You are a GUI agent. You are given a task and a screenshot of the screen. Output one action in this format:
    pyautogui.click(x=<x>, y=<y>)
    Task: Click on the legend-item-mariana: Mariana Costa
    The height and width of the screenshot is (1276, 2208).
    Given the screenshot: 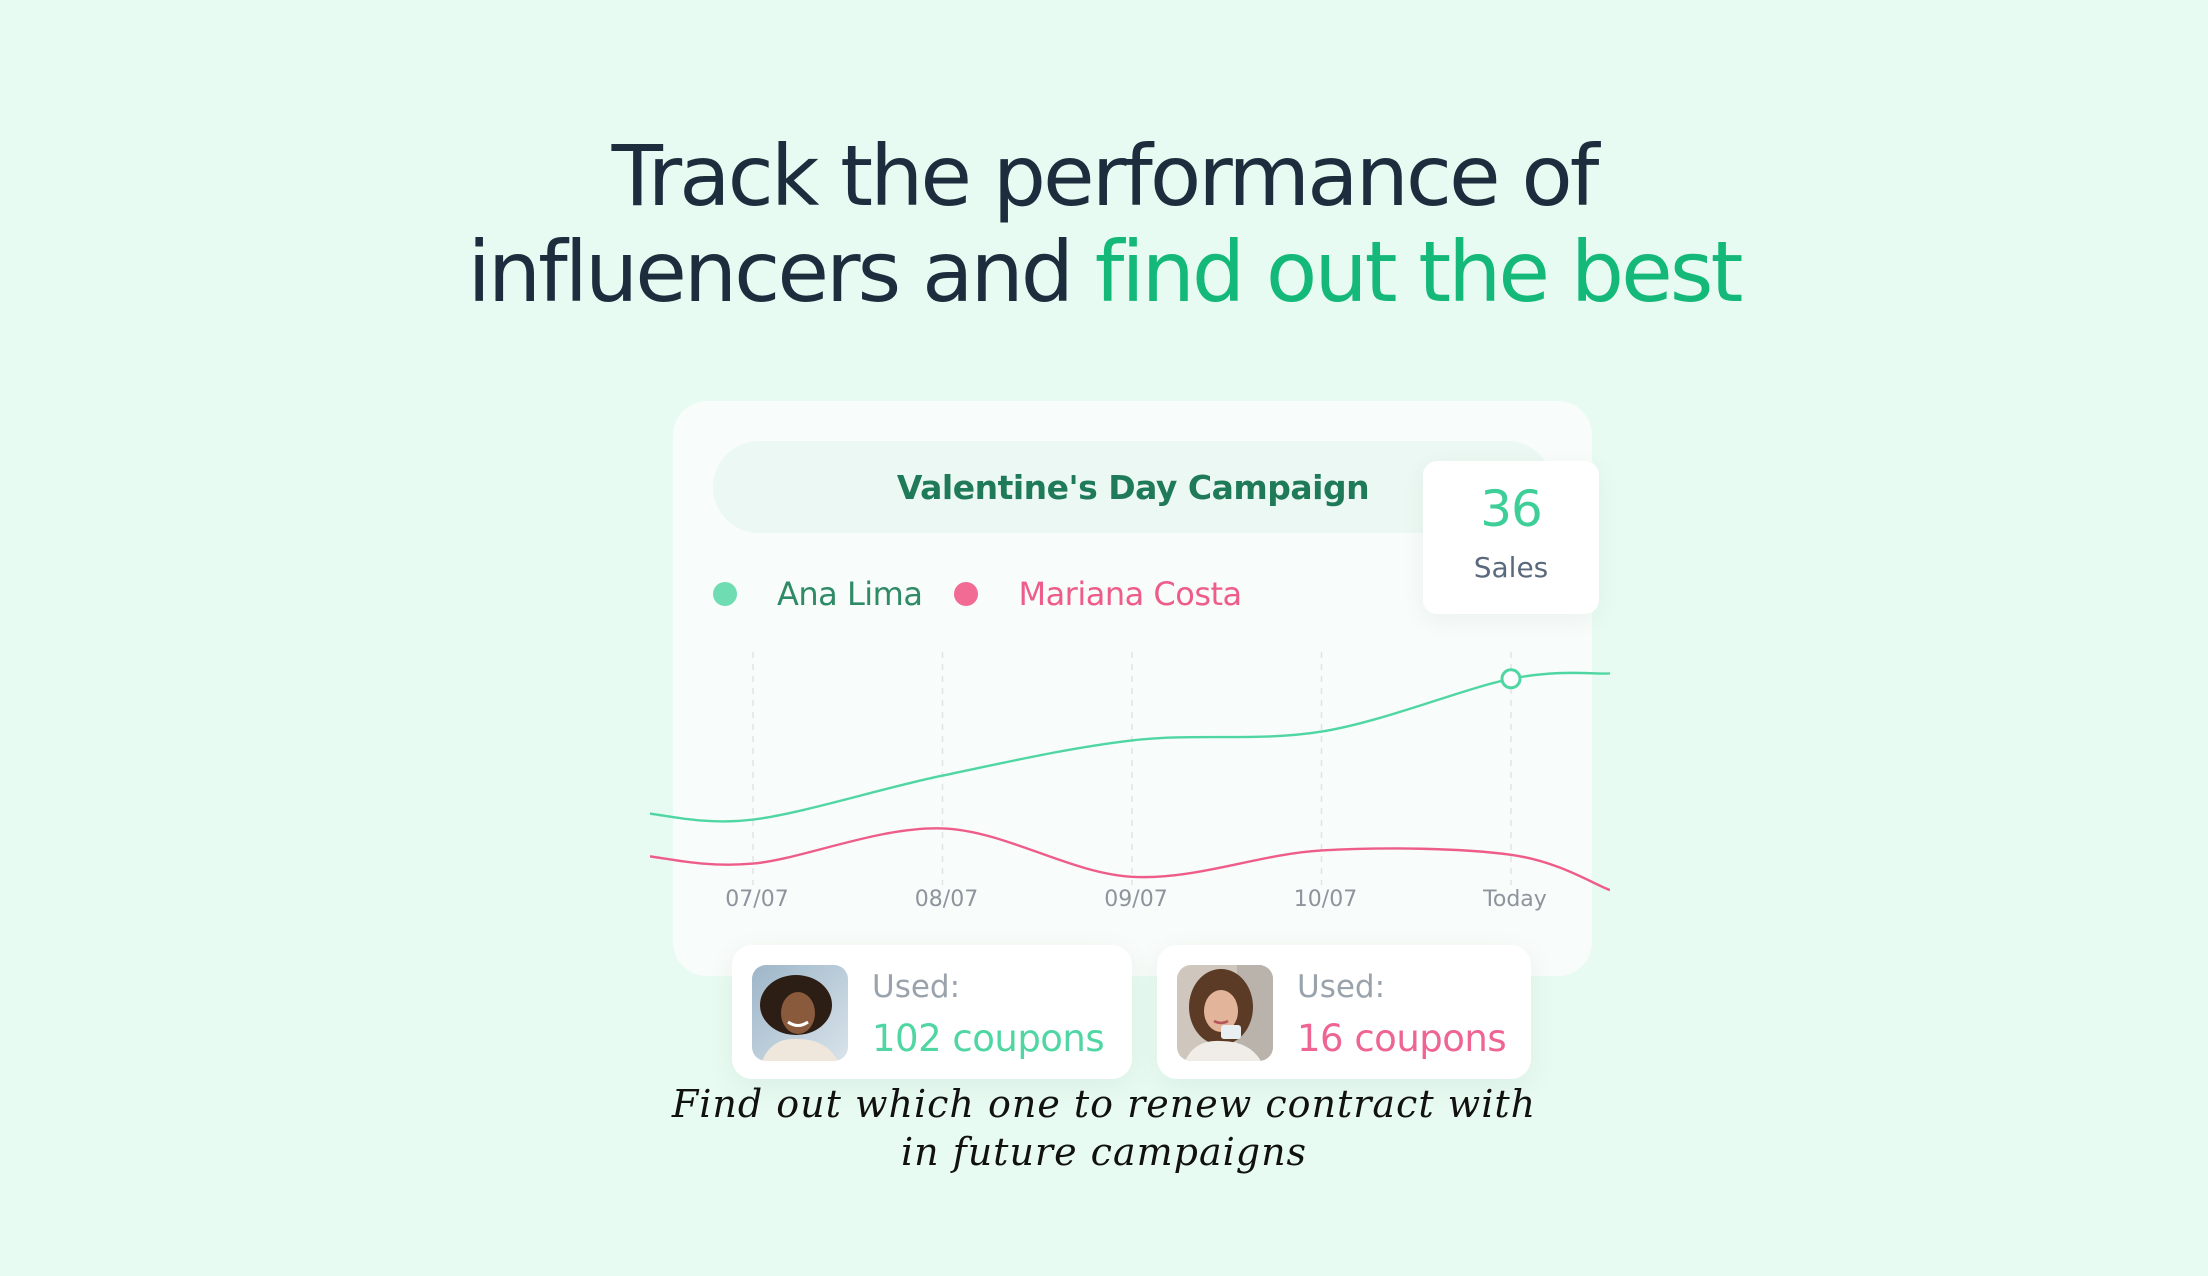 What is the action you would take?
    pyautogui.click(x=1098, y=594)
    